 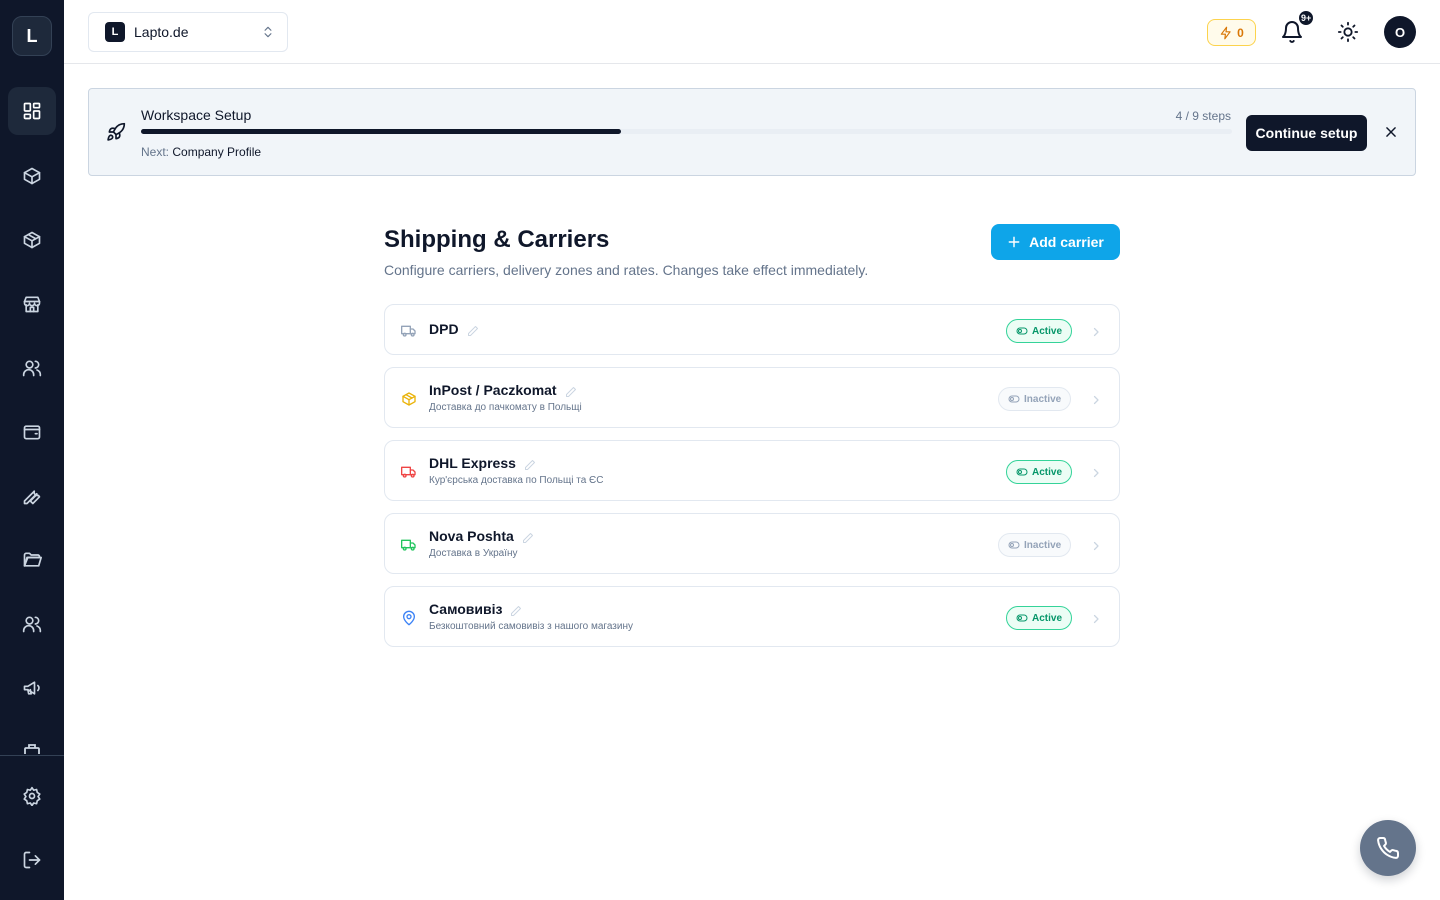 What do you see at coordinates (472, 463) in the screenshot?
I see `carrier-name: DHL Express` at bounding box center [472, 463].